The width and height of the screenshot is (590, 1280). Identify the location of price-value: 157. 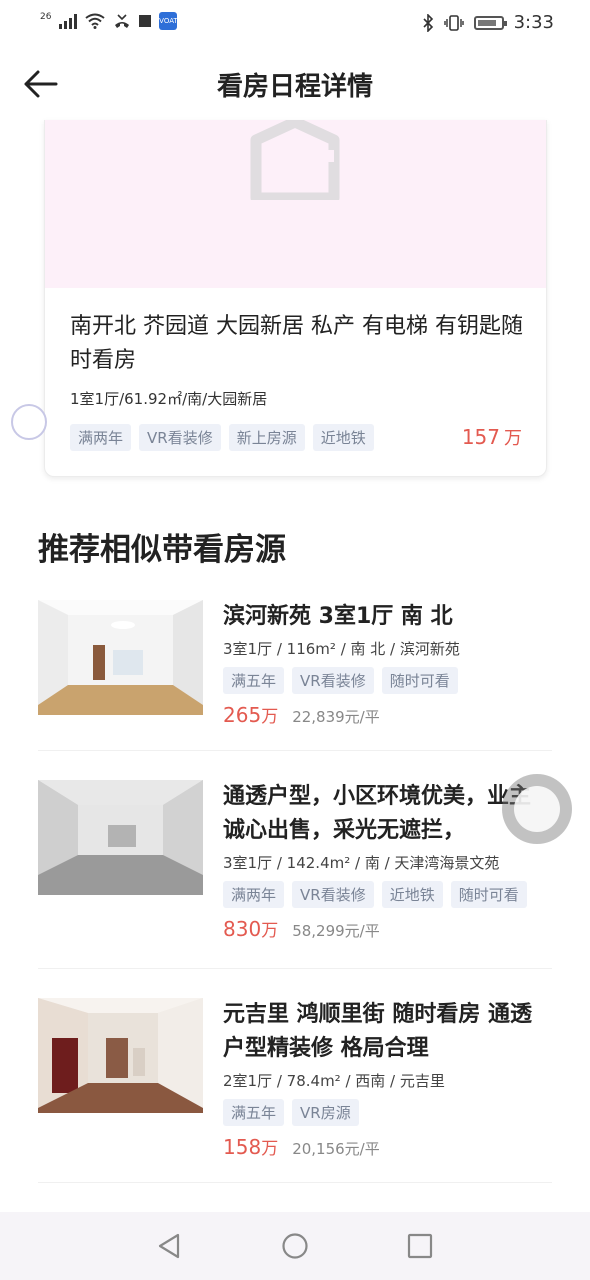
(480, 437).